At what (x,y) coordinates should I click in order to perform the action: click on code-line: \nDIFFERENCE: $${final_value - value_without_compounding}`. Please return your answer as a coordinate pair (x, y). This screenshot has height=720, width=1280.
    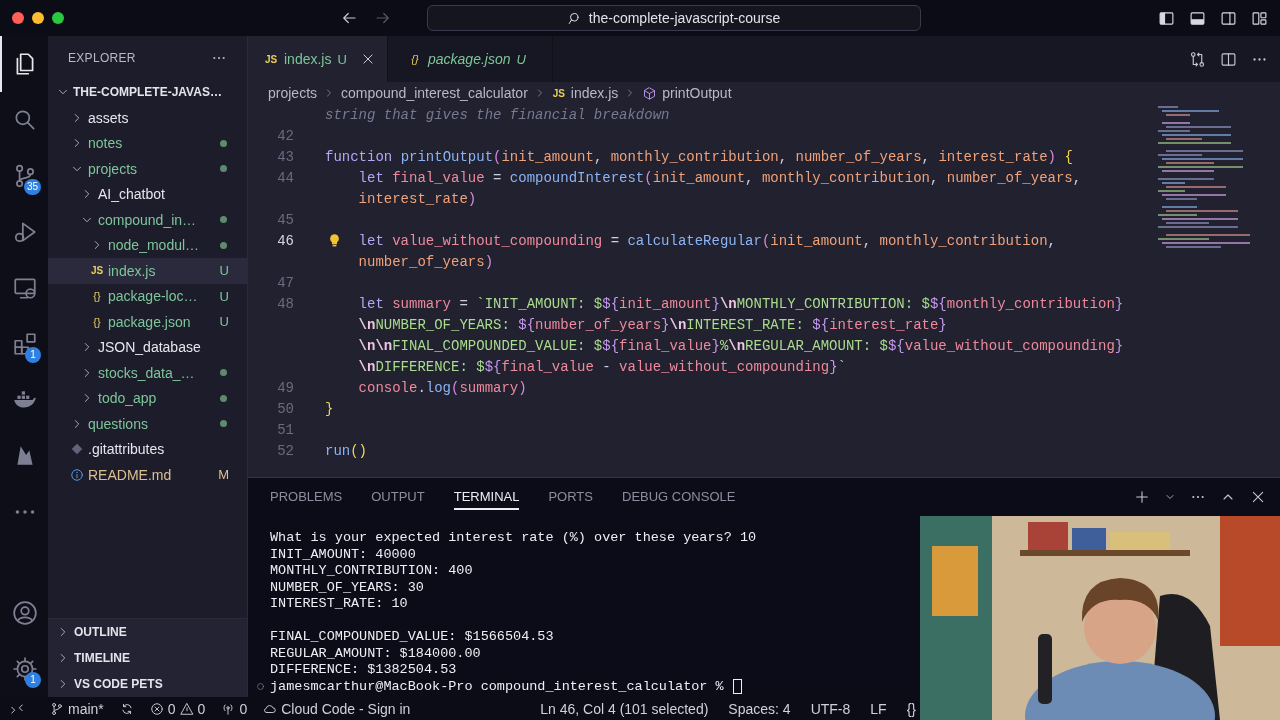
    Looking at the image, I should click on (602, 366).